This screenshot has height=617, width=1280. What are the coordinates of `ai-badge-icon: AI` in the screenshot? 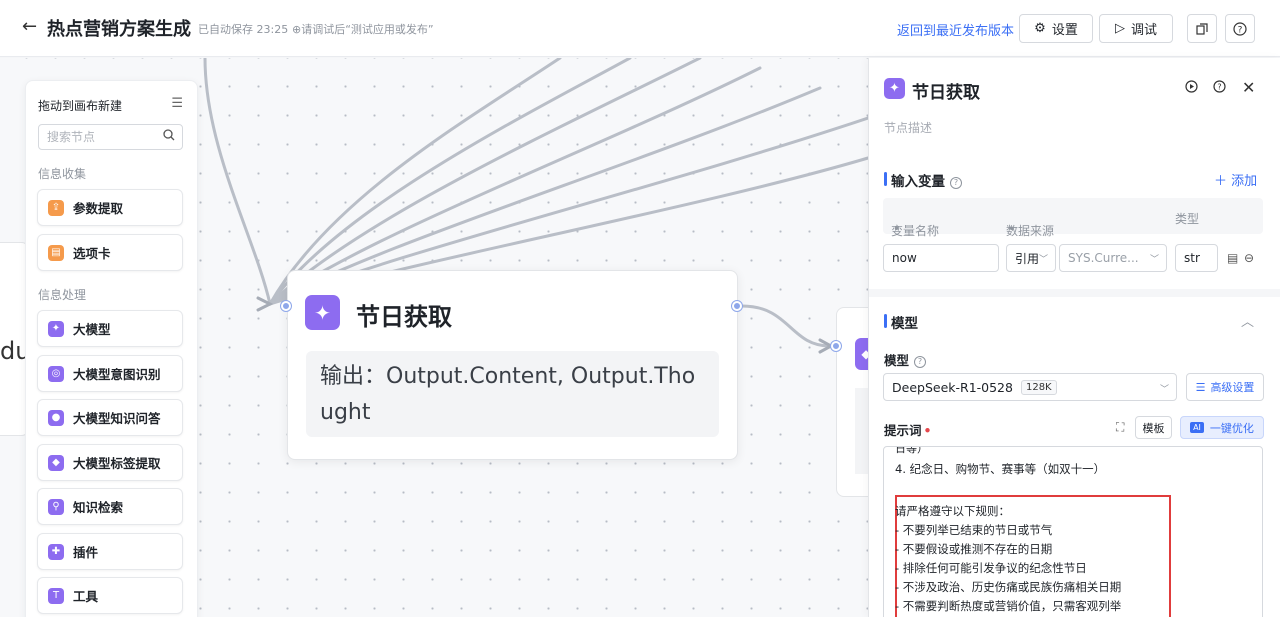 It's located at (1197, 427).